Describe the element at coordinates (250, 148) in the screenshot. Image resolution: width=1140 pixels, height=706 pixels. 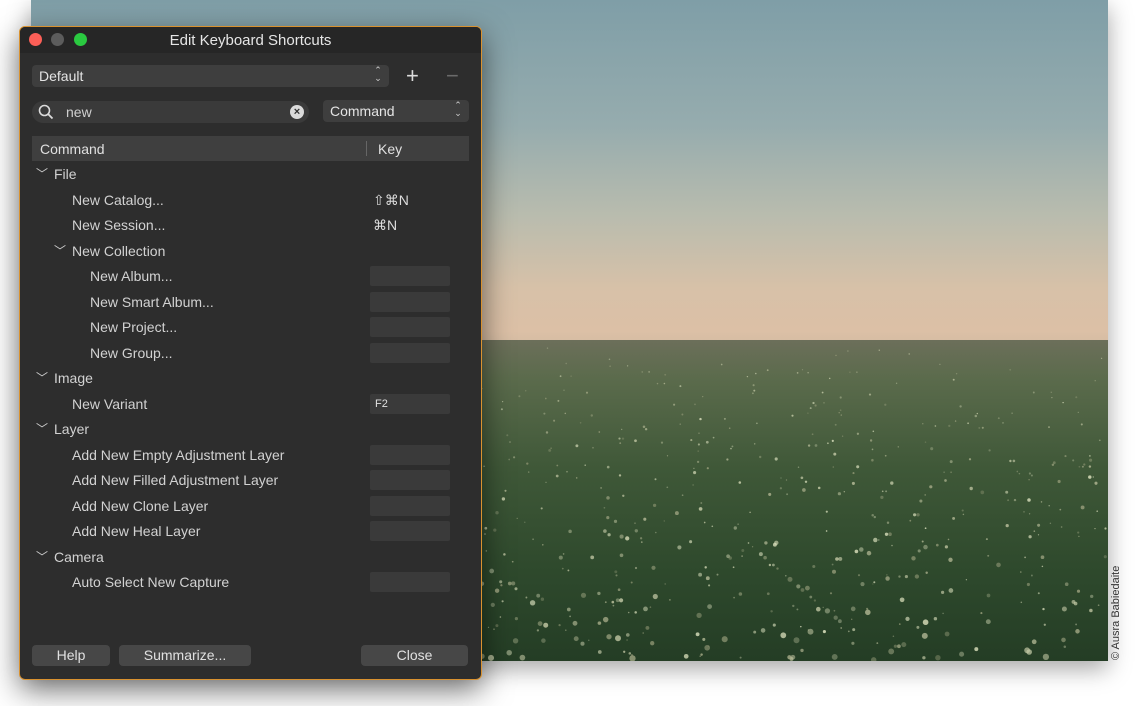
I see `table-header: Command Key` at that location.